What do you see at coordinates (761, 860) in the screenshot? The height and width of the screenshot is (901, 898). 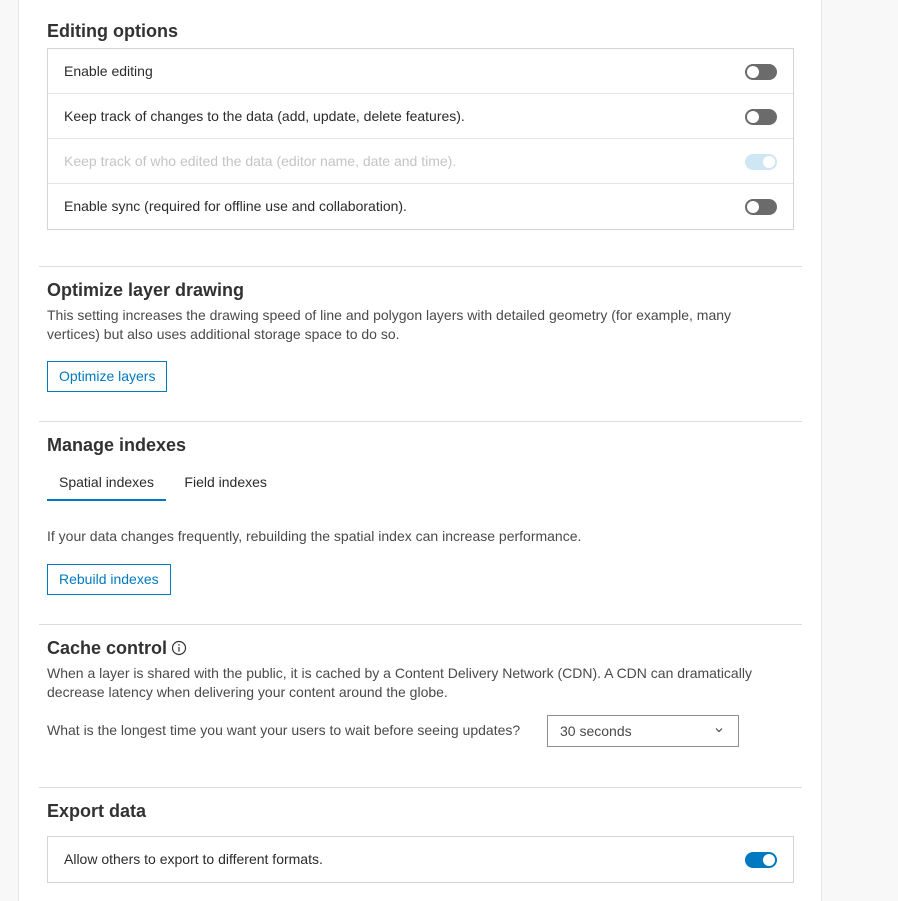 I see `allow-export-toggle` at bounding box center [761, 860].